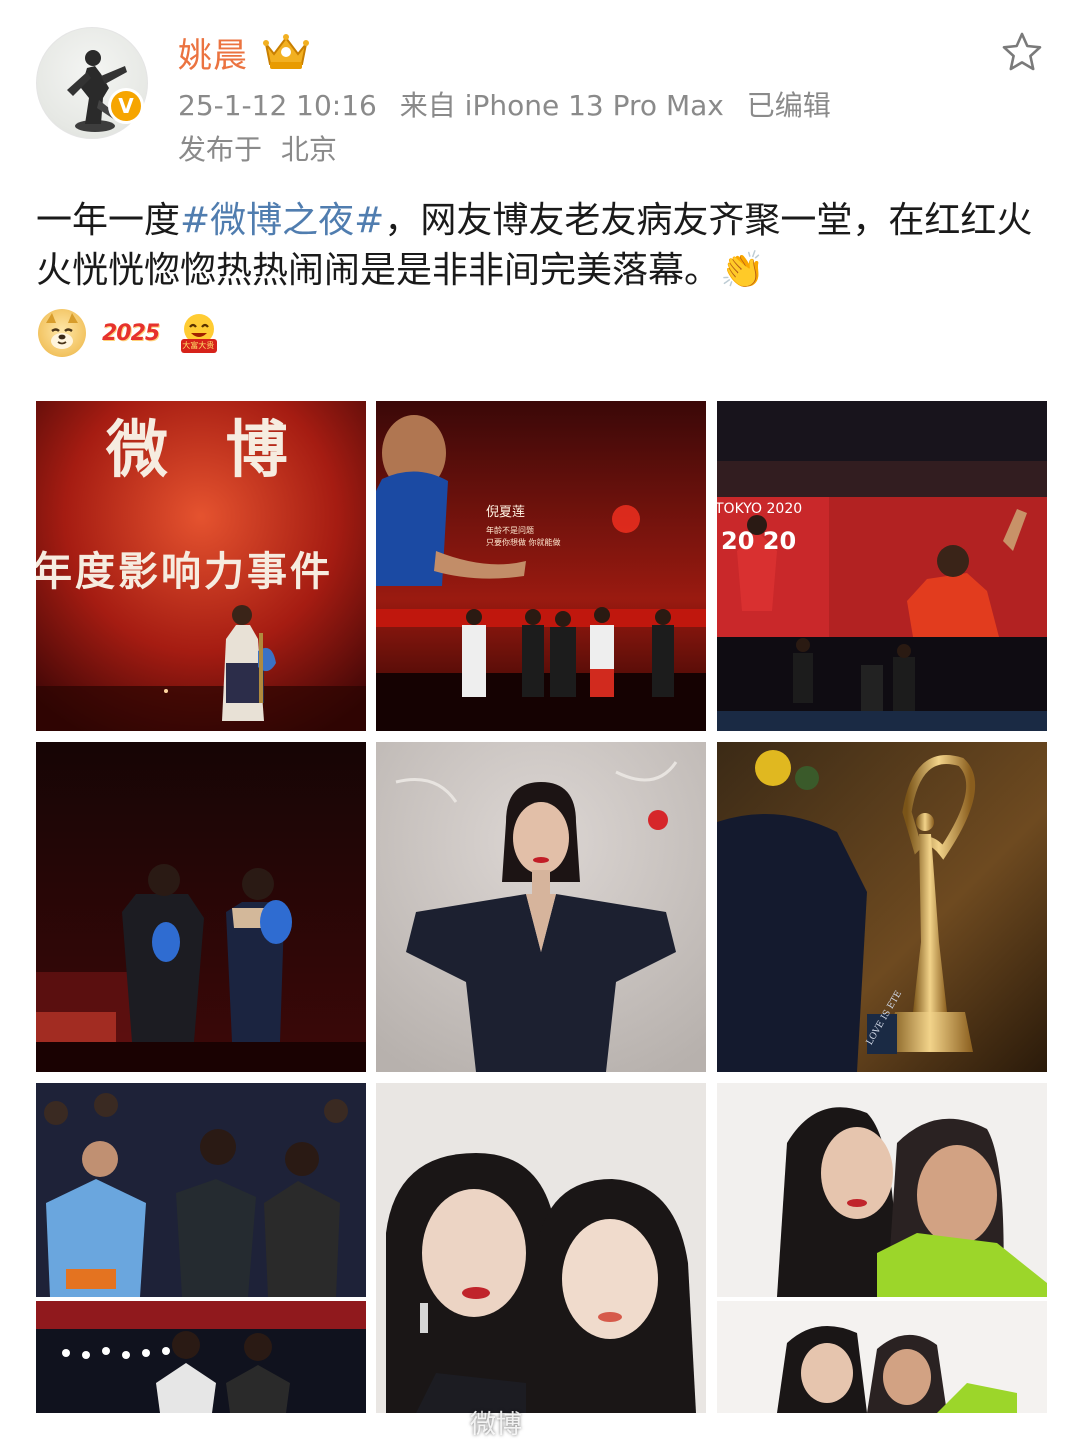  I want to click on photo3-score: 20 20, so click(759, 541).